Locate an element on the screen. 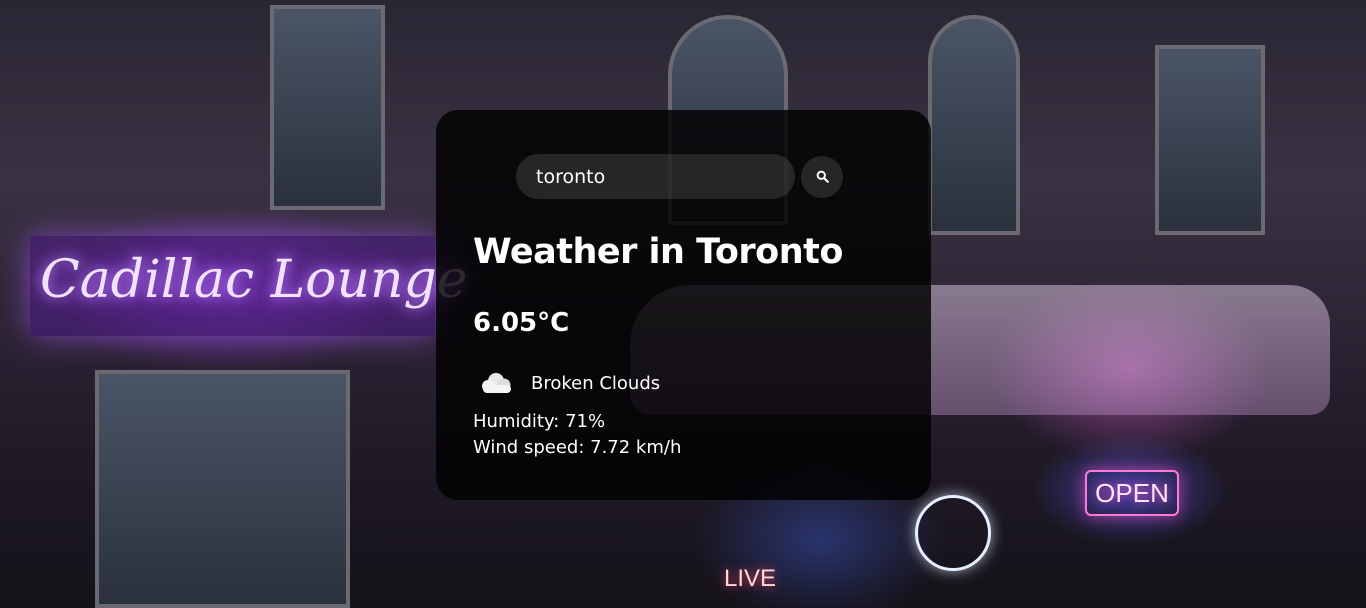 The width and height of the screenshot is (1366, 608). city-title: Weather in Toronto is located at coordinates (658, 252).